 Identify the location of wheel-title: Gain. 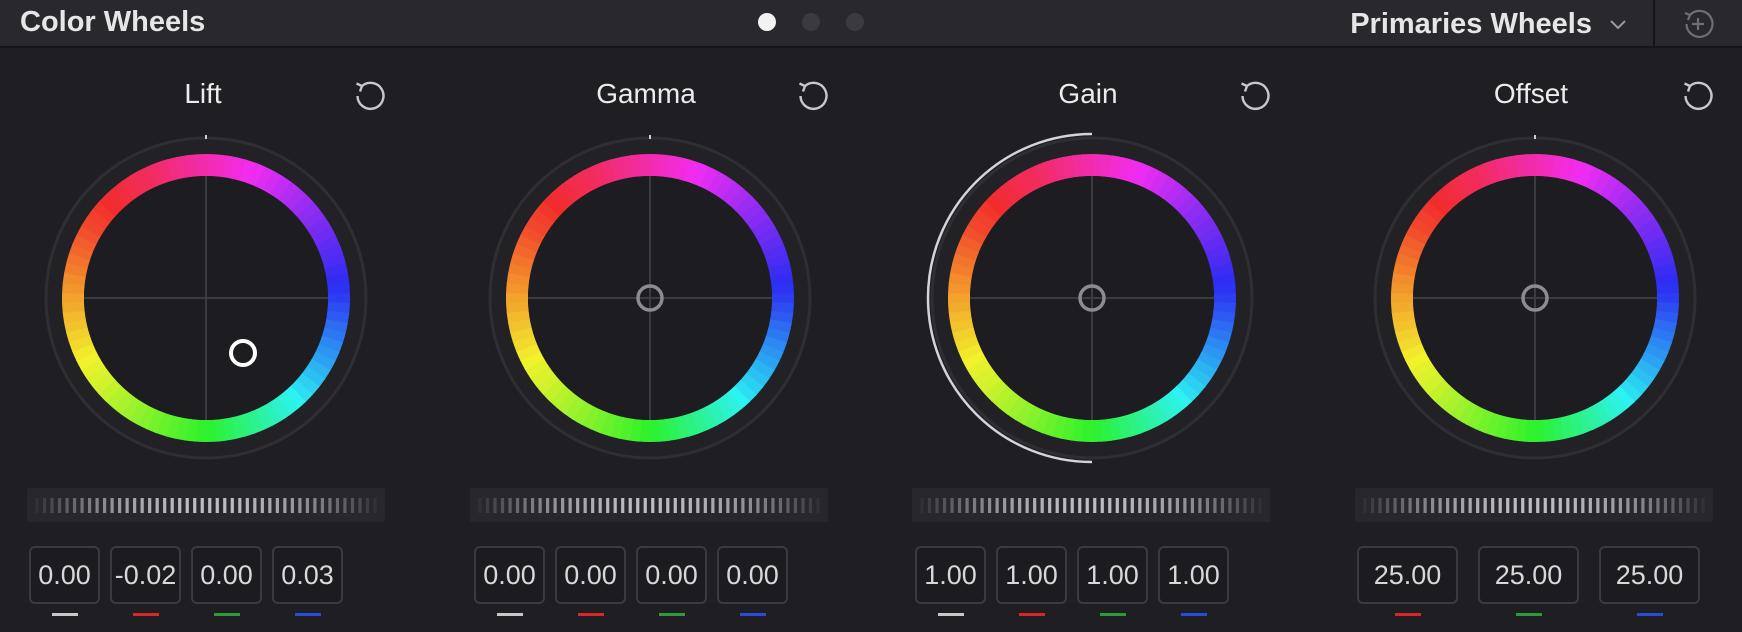
(1088, 93).